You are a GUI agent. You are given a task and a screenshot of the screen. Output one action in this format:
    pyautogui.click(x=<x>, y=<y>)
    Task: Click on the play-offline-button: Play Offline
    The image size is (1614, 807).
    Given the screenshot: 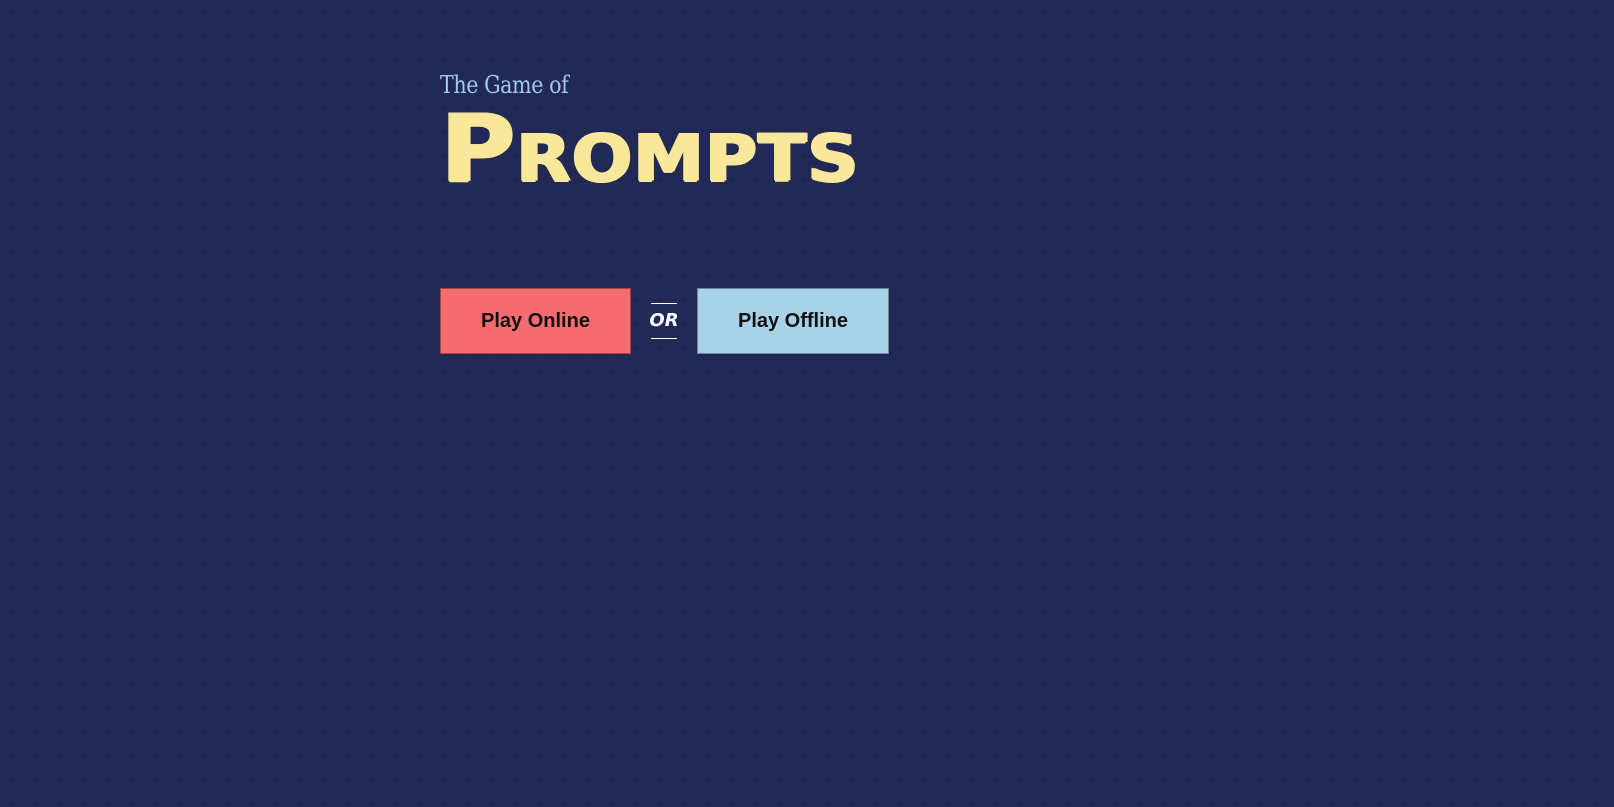 What is the action you would take?
    pyautogui.click(x=793, y=321)
    